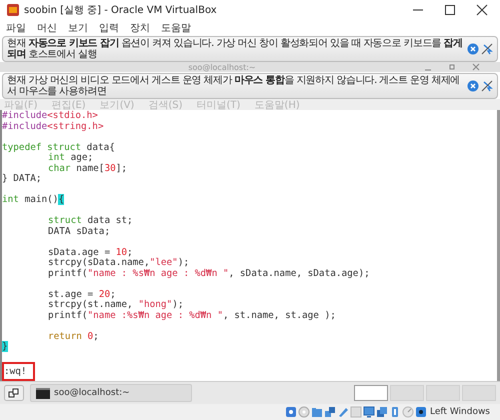 The height and width of the screenshot is (420, 500). I want to click on code-text: "name :%s₩n age : %d₩n ", so click(155, 315).